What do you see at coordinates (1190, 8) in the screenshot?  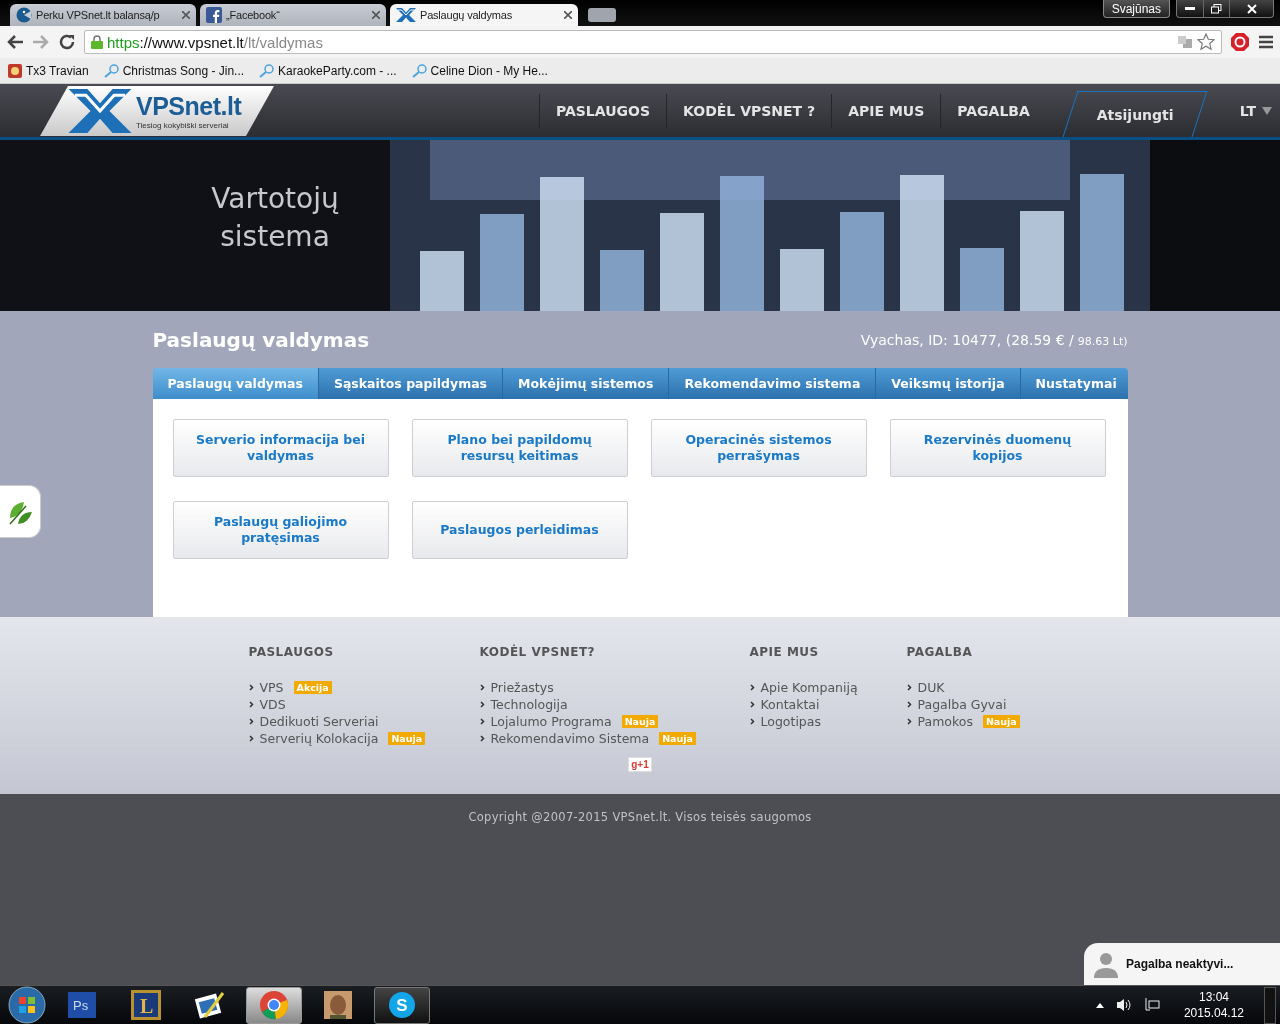 I see `minimize-icon` at bounding box center [1190, 8].